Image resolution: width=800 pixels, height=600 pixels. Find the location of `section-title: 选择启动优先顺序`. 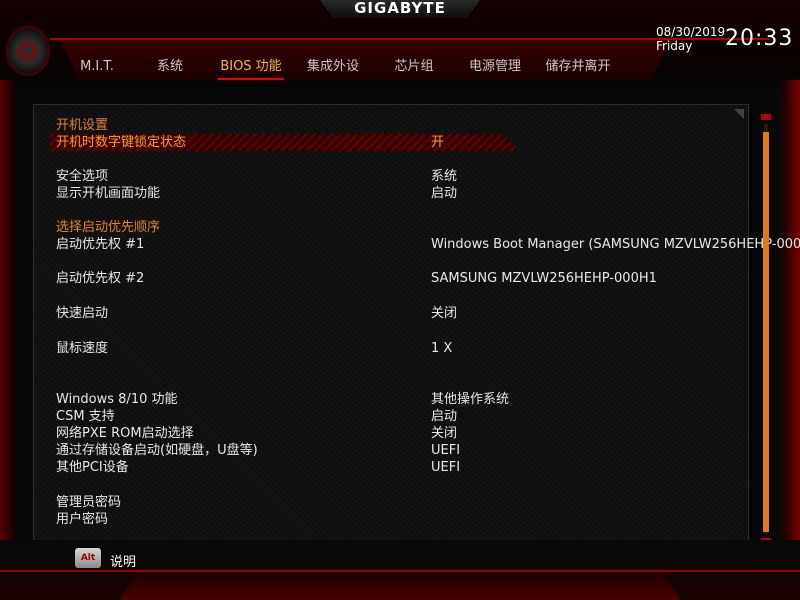

section-title: 选择启动优先顺序 is located at coordinates (108, 227).